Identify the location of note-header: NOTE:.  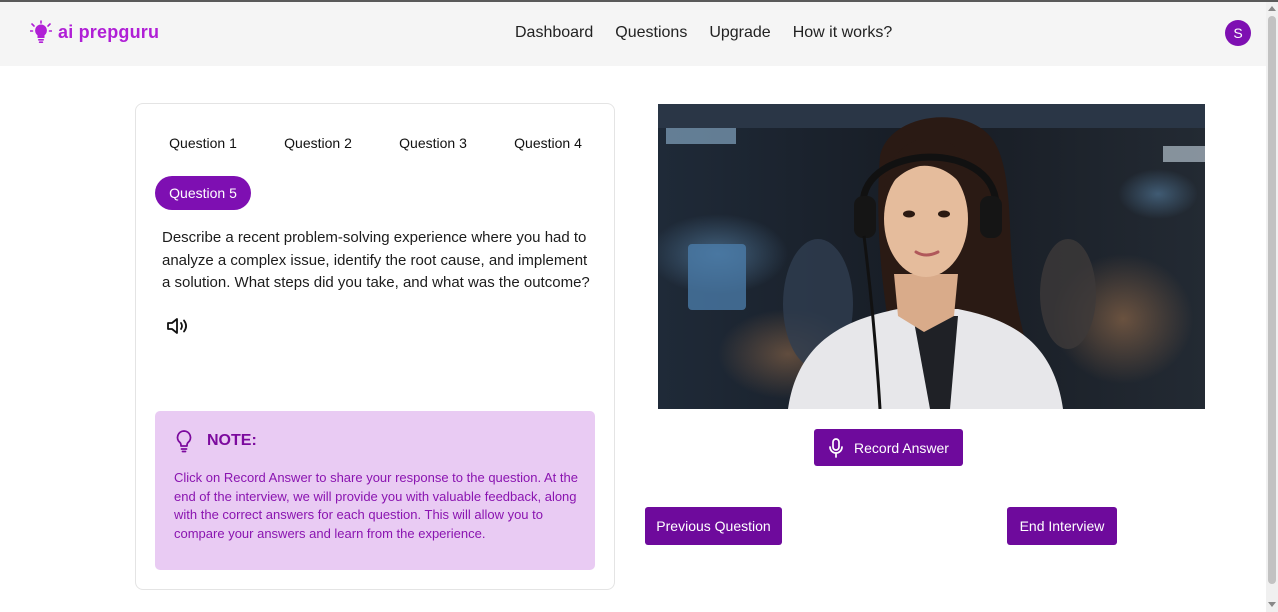
(216, 441).